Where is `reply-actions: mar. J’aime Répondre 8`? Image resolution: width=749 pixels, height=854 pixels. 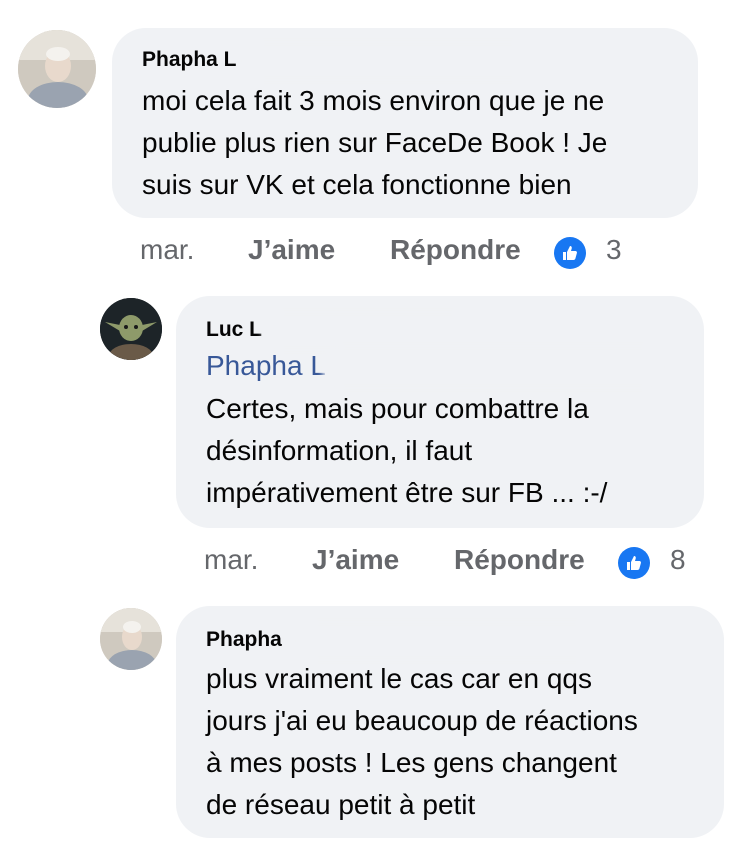
reply-actions: mar. J’aime Répondre 8 is located at coordinates (464, 564).